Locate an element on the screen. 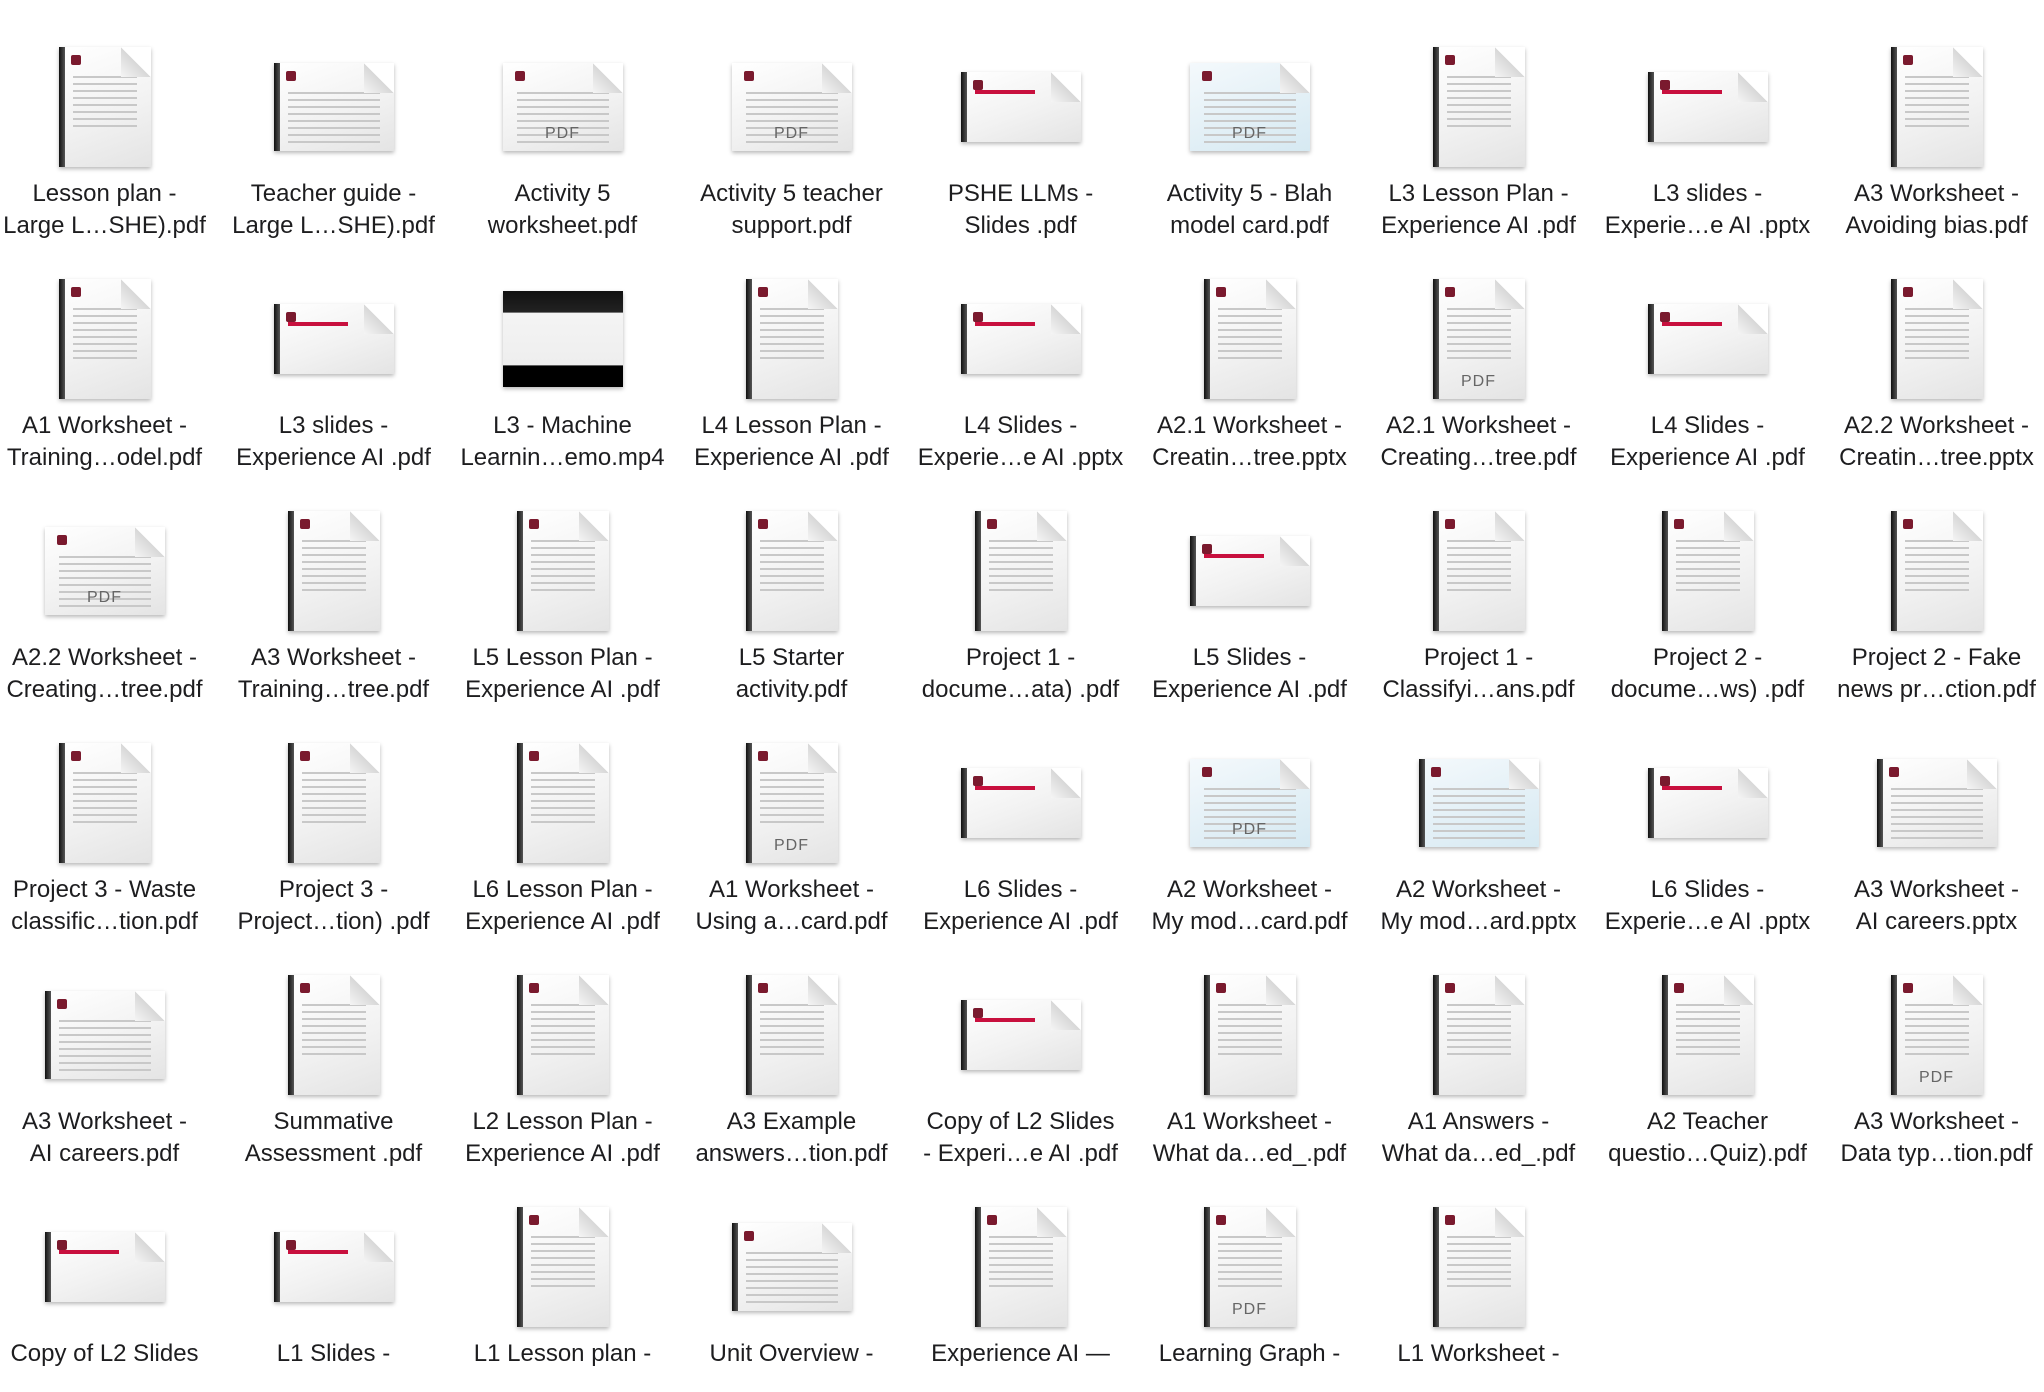  file-item: PDF A2 Worksheet - My mod…card.pdf is located at coordinates (1249, 815).